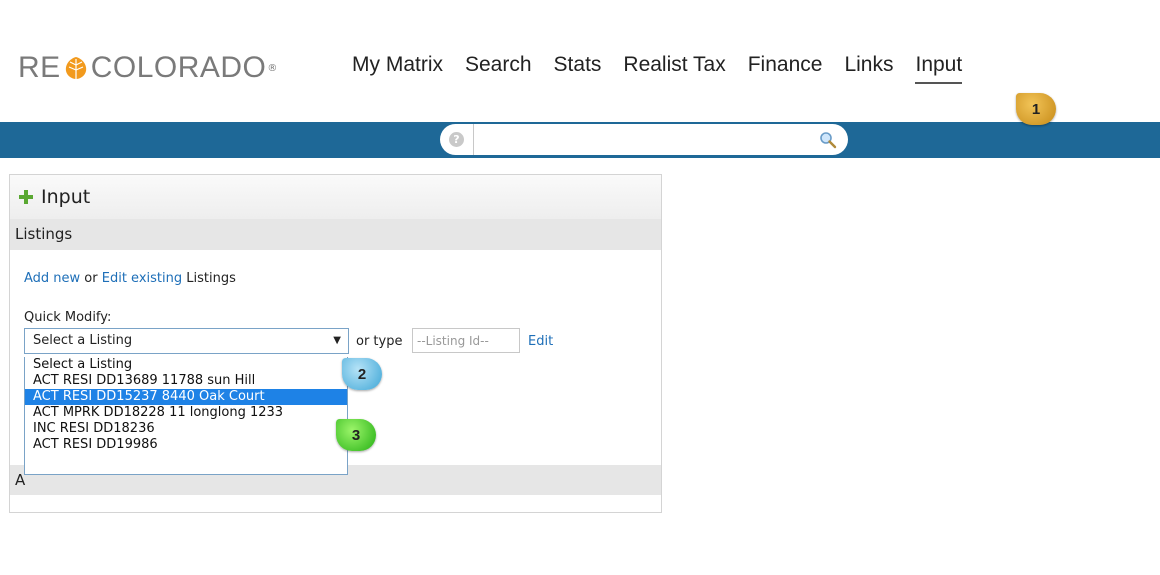 The height and width of the screenshot is (575, 1160). What do you see at coordinates (142, 278) in the screenshot?
I see `edit-existing-link: Edit existing` at bounding box center [142, 278].